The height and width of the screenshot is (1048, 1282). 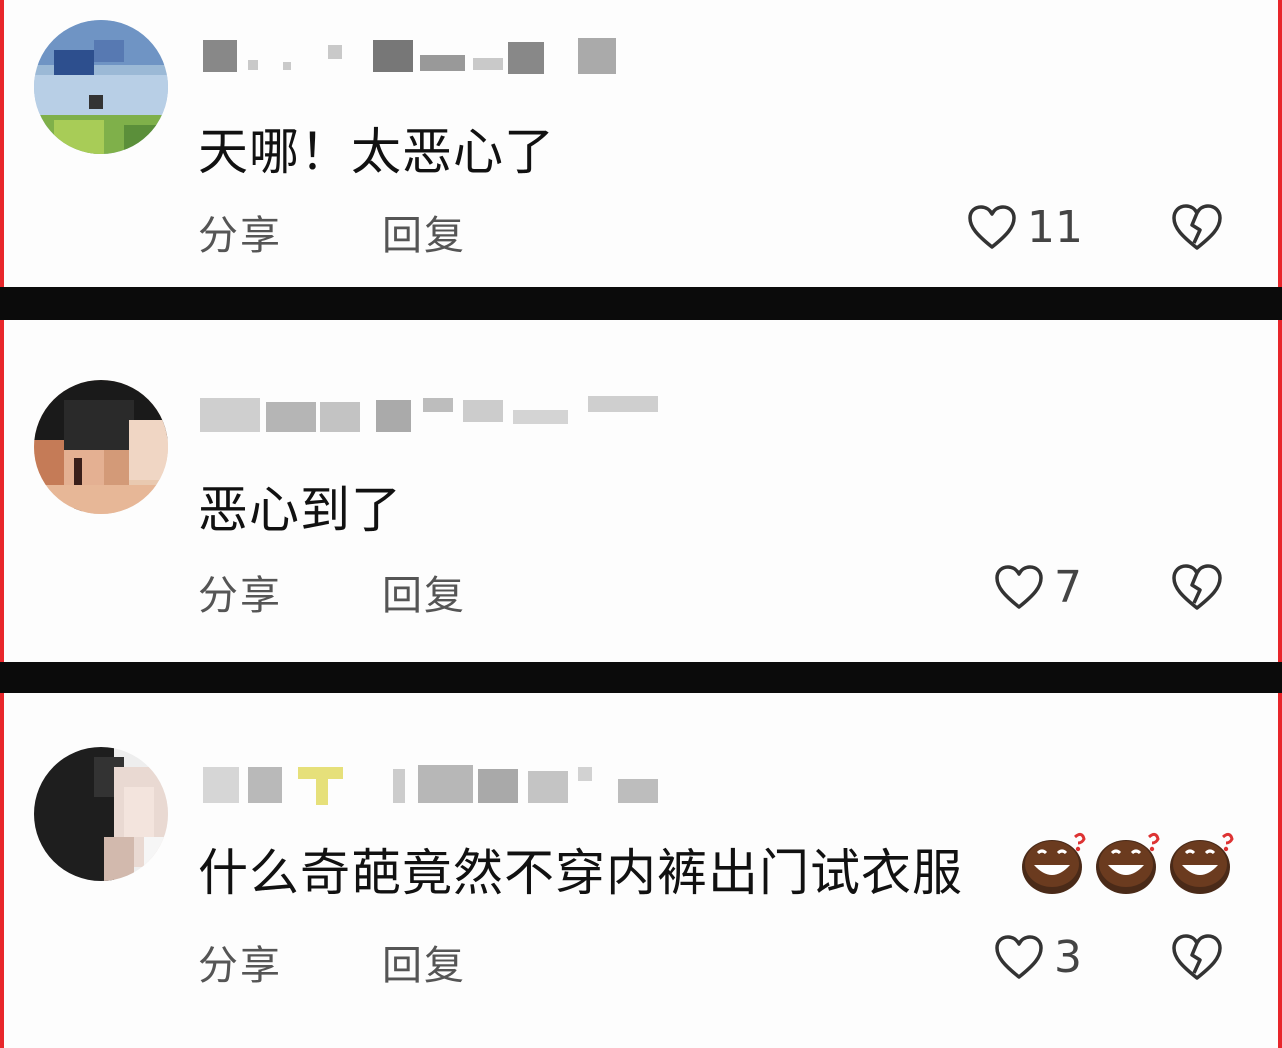 What do you see at coordinates (580, 873) in the screenshot?
I see `comment-text: 什么奇葩竟然不穿内裤出门试衣服` at bounding box center [580, 873].